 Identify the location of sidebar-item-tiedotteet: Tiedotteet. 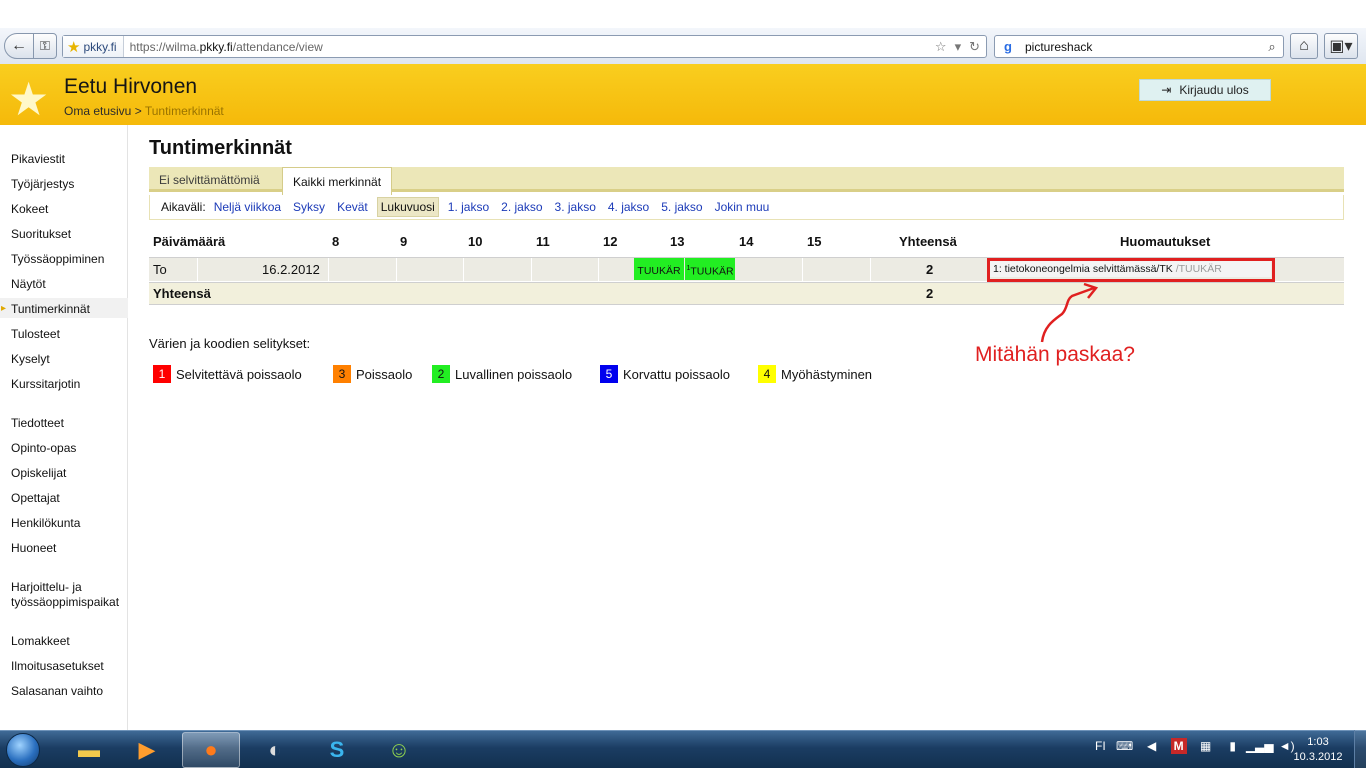
(37, 423).